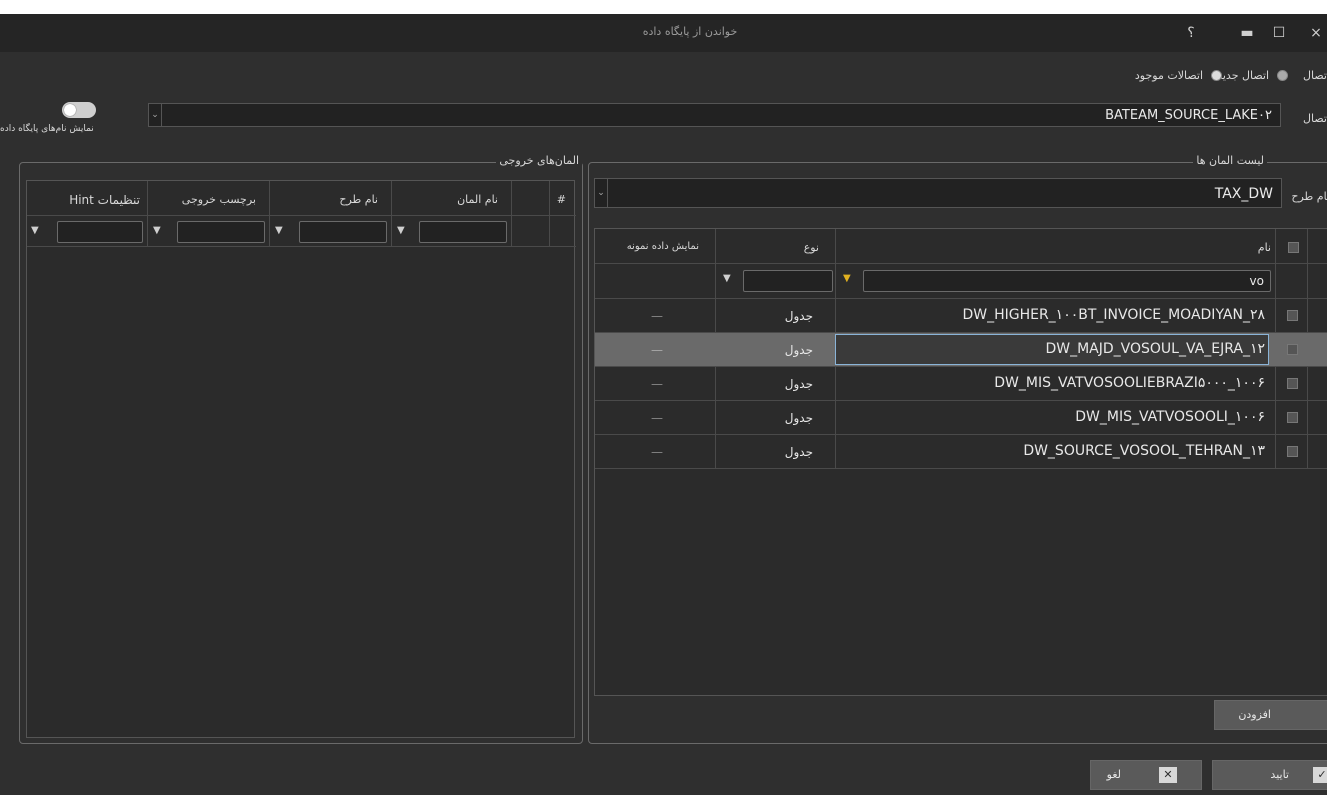 This screenshot has width=1327, height=795. I want to click on row-name: DW_HIGHER_۱۰۰BT_INVOICE_MOADIYAN_۲۸, so click(1113, 315).